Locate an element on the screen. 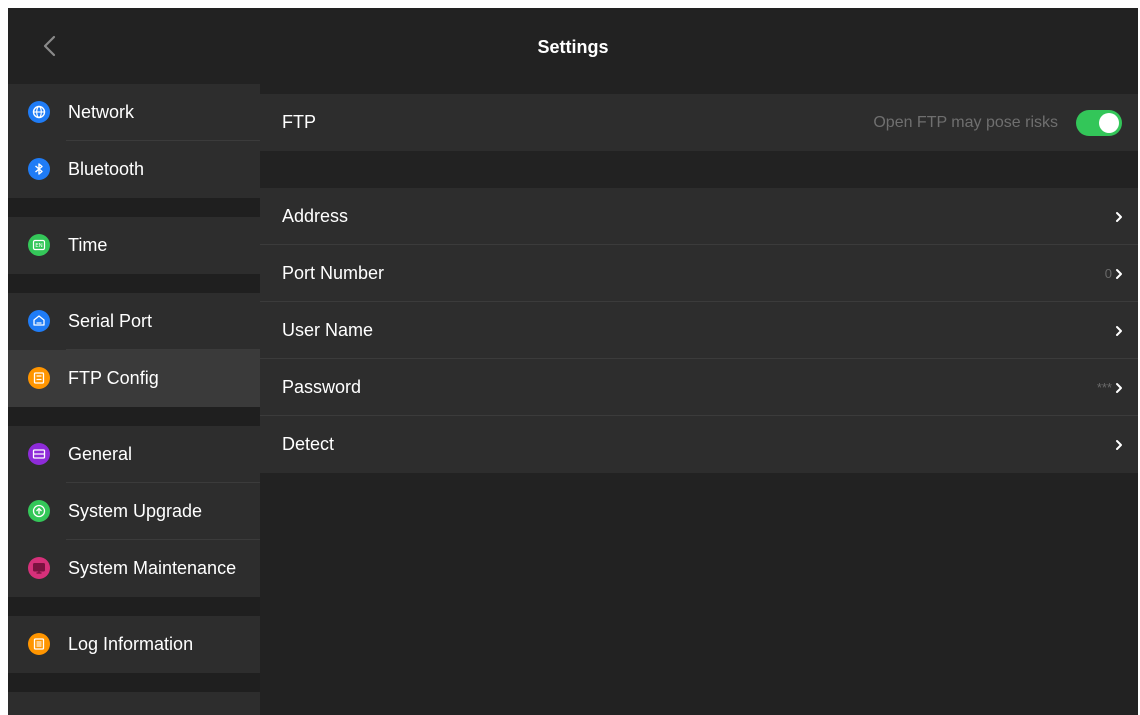 This screenshot has height=715, width=1140. sidebar-item-system-upgrade: System Upgrade is located at coordinates (134, 511).